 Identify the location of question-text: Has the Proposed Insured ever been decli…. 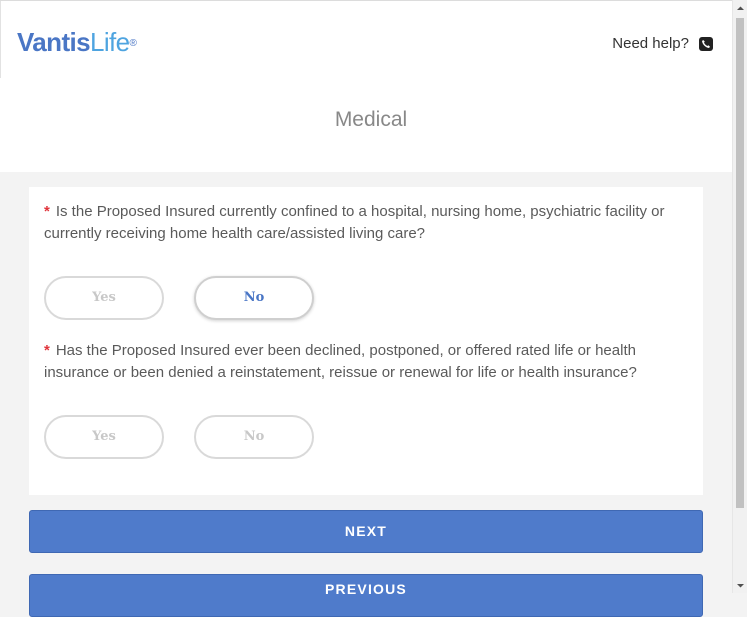
(340, 361).